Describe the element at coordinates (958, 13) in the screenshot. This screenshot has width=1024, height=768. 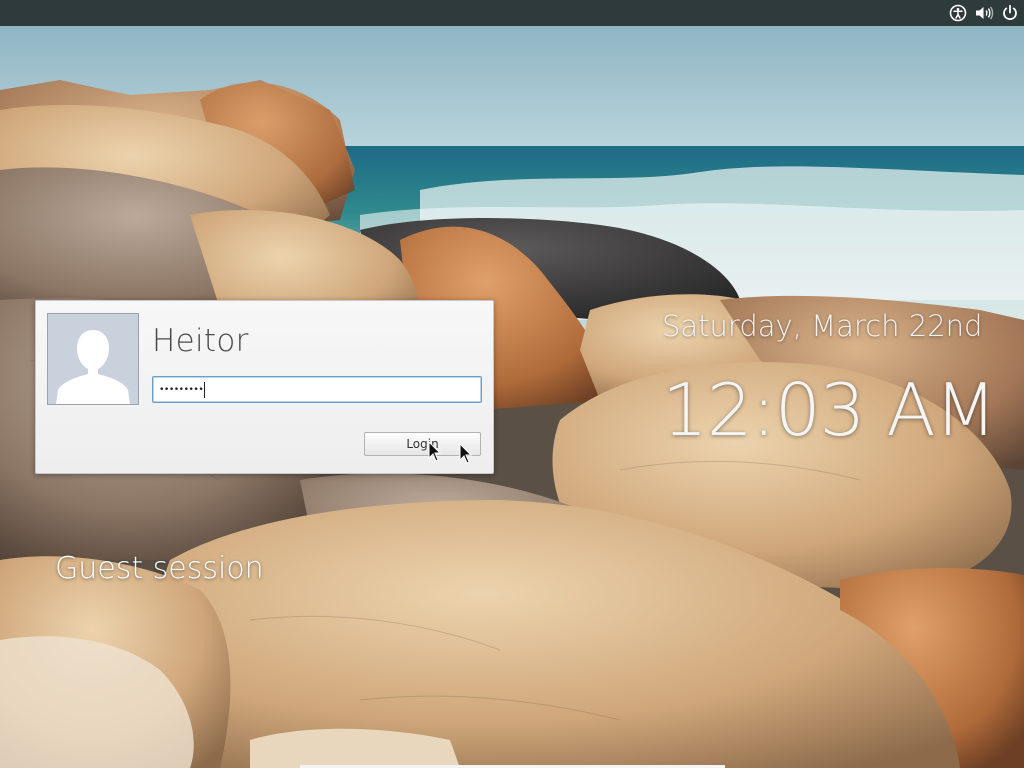
I see `accessibility-icon` at that location.